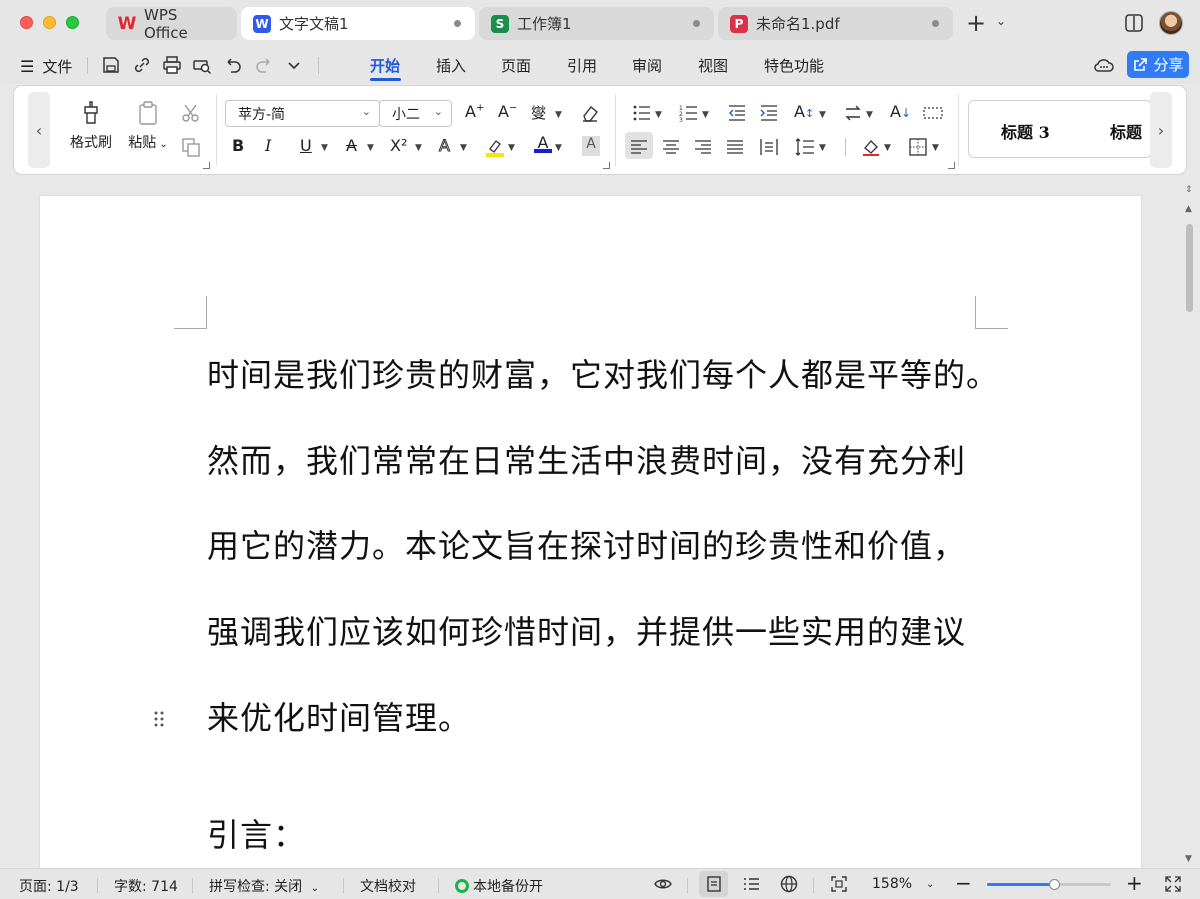 The image size is (1200, 899). Describe the element at coordinates (1025, 131) in the screenshot. I see `style-heading-3: 标题 3` at that location.